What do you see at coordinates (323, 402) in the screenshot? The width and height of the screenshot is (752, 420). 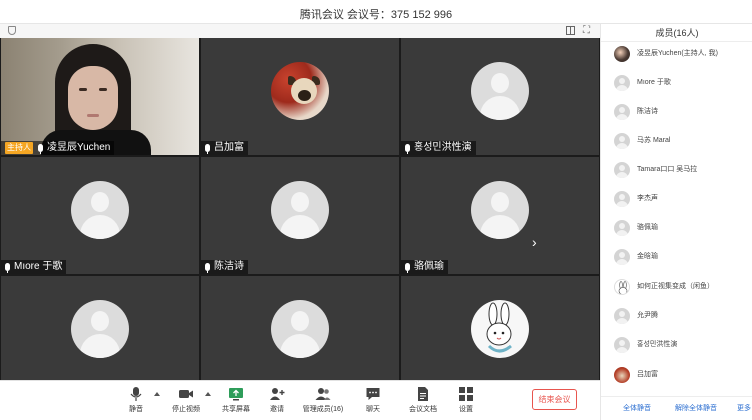 I see `manage-members-button: 管理成员(16)` at bounding box center [323, 402].